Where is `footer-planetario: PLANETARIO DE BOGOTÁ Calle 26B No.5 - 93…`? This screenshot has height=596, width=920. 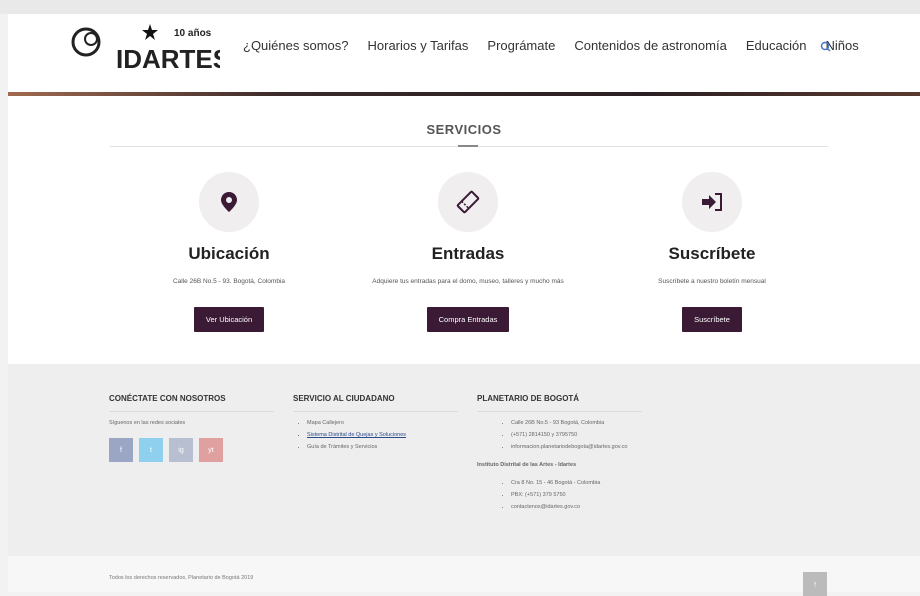
footer-planetario: PLANETARIO DE BOGOTÁ Calle 26B No.5 - 93… is located at coordinates (559, 455).